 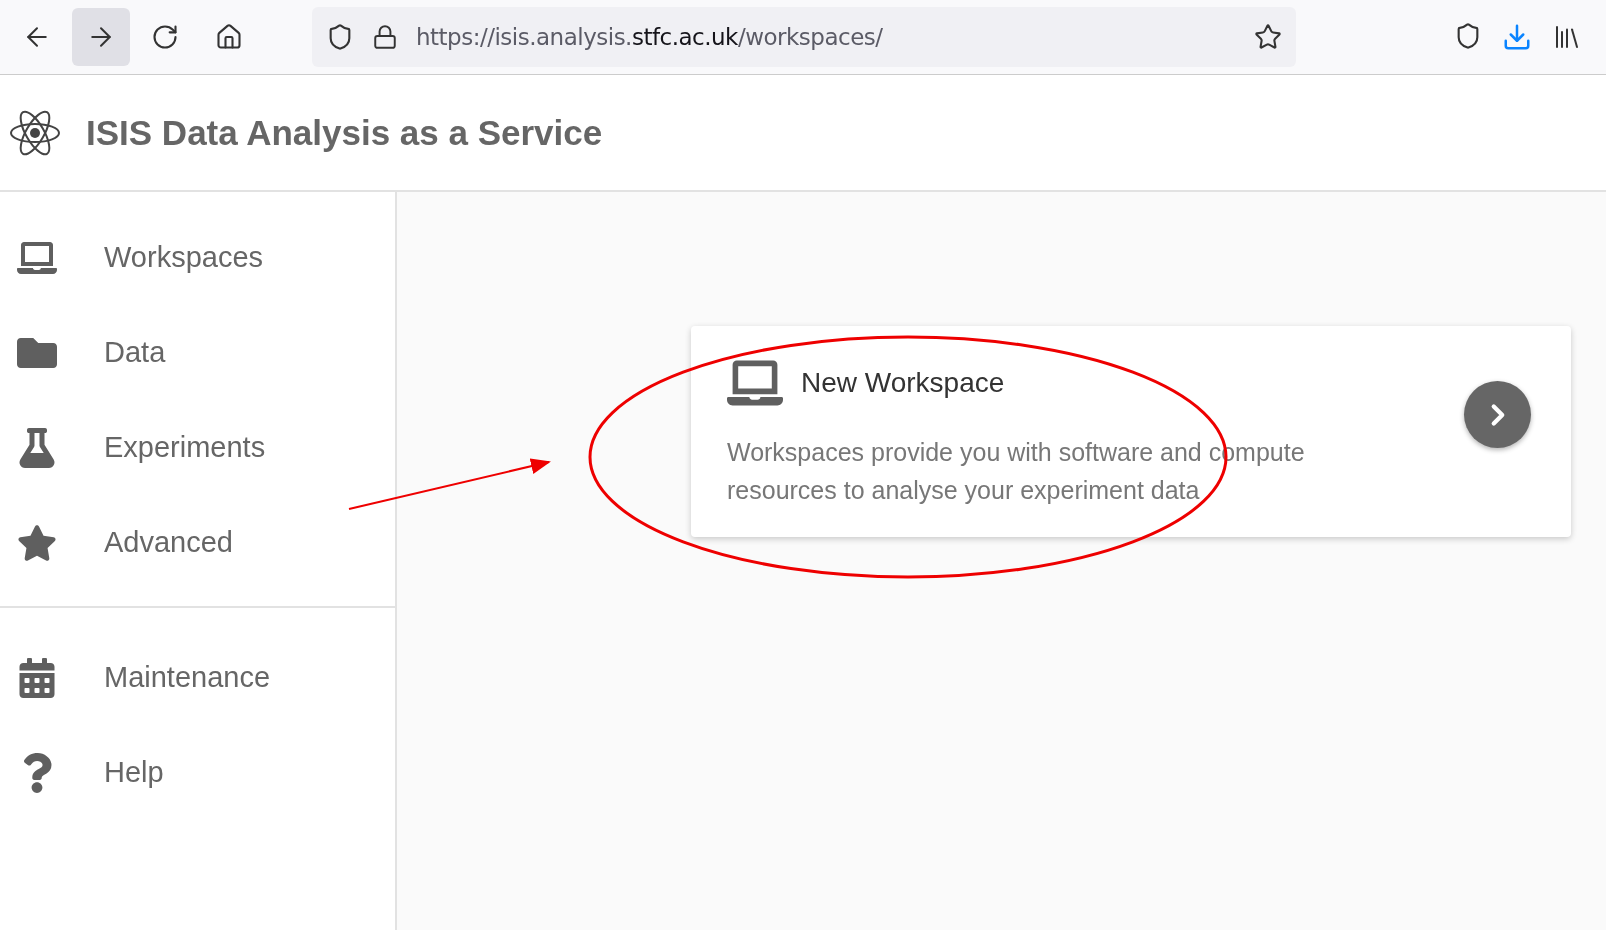 What do you see at coordinates (903, 382) in the screenshot?
I see `card-title: New Workspace` at bounding box center [903, 382].